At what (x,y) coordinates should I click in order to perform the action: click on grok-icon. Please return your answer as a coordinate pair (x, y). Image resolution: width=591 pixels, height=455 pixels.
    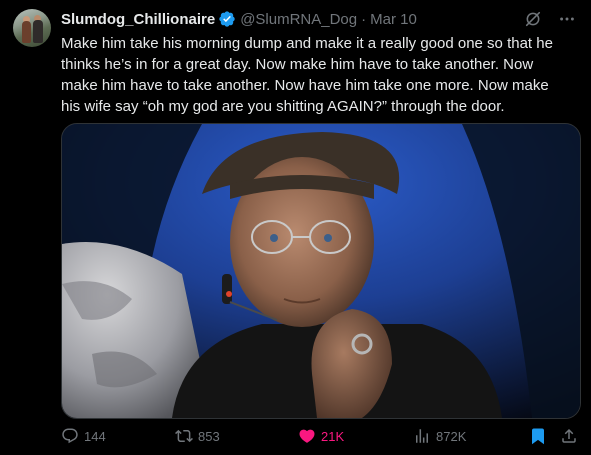
    Looking at the image, I should click on (533, 19).